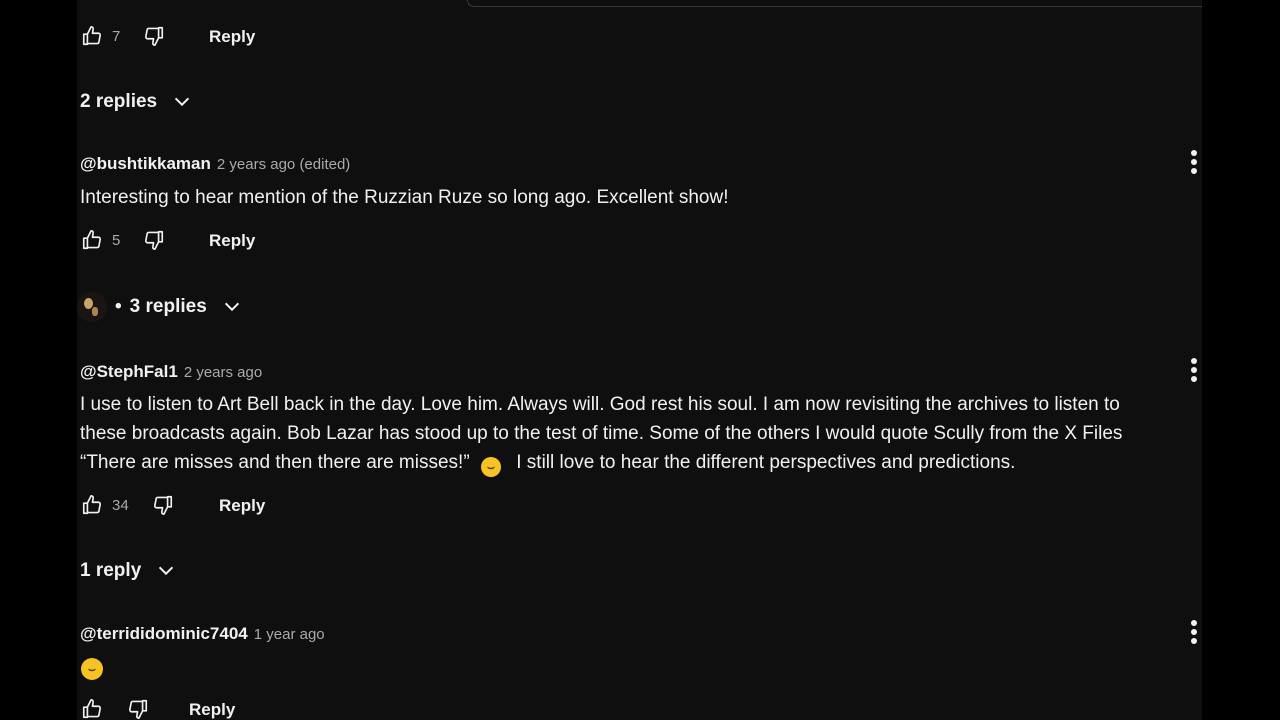 Image resolution: width=1280 pixels, height=720 pixels. I want to click on author-handle: @terrididominic7404, so click(164, 634).